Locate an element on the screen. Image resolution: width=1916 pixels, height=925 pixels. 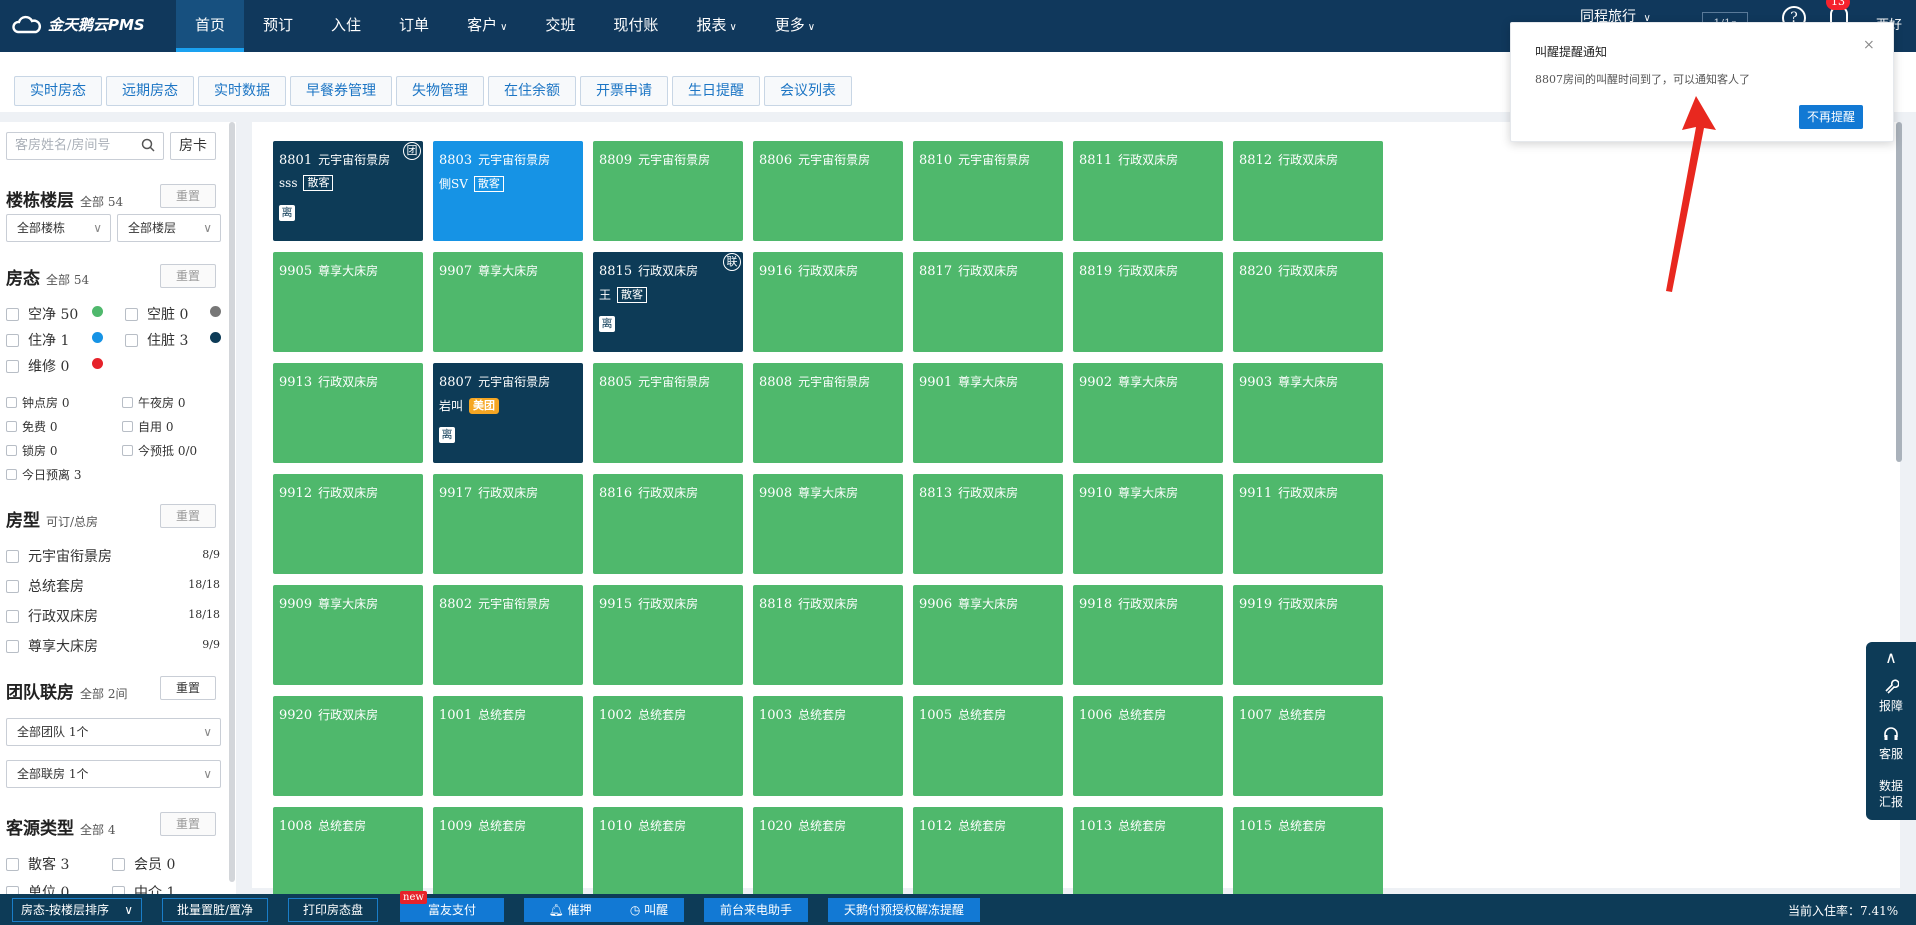
room-card-8802: 8802 元宇宙衔景房 is located at coordinates (508, 635).